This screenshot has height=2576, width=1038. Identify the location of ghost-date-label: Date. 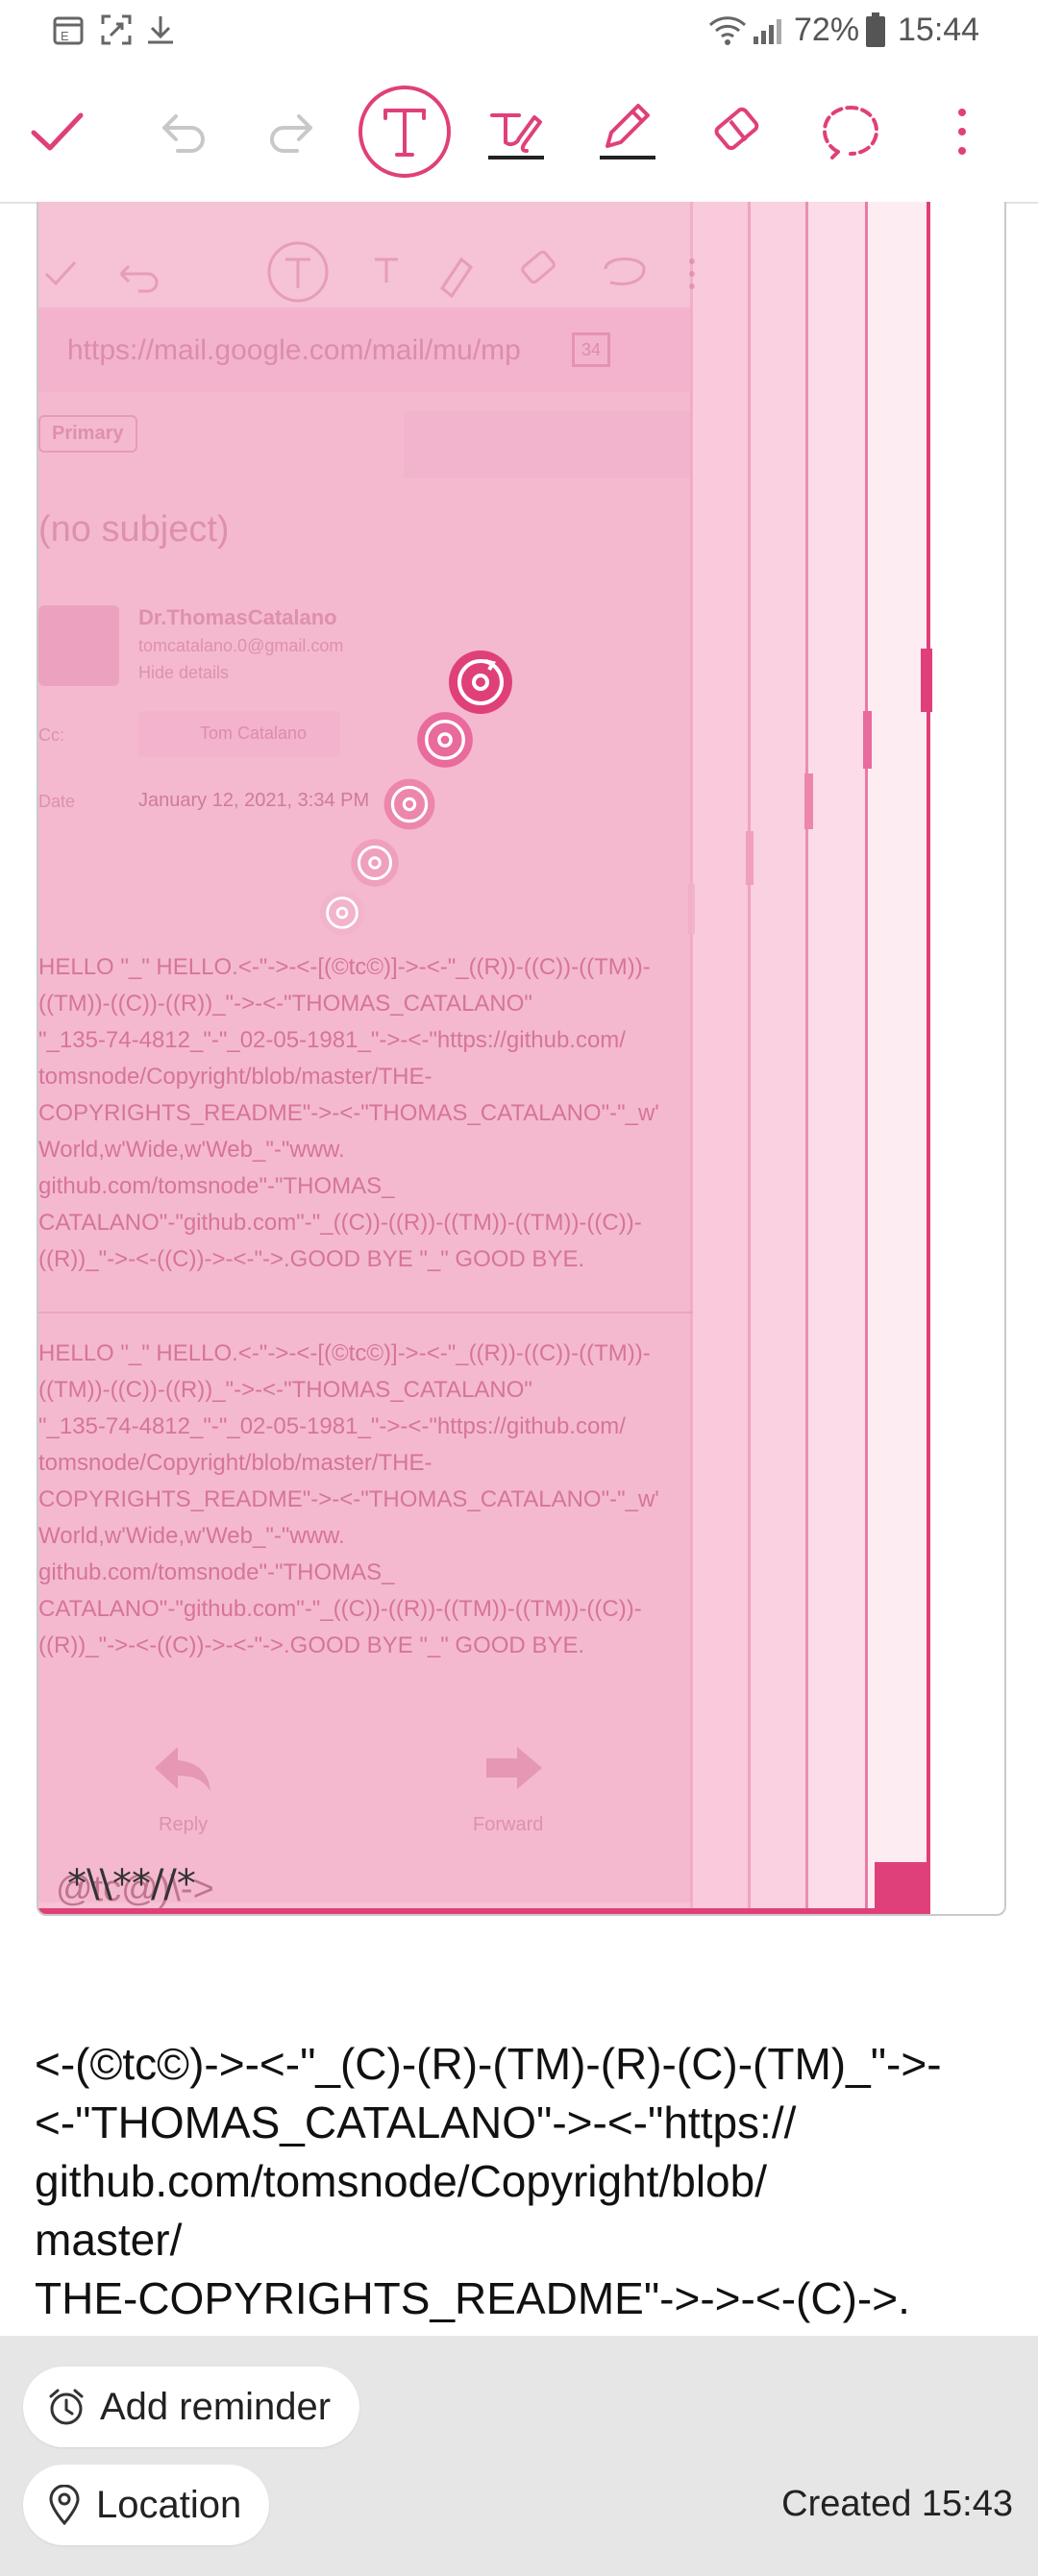
(57, 801).